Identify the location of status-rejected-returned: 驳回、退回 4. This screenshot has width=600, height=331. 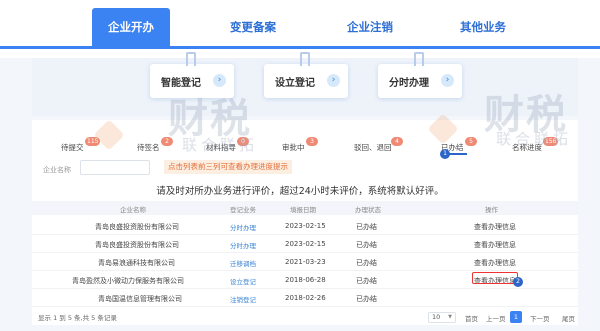
(378, 145).